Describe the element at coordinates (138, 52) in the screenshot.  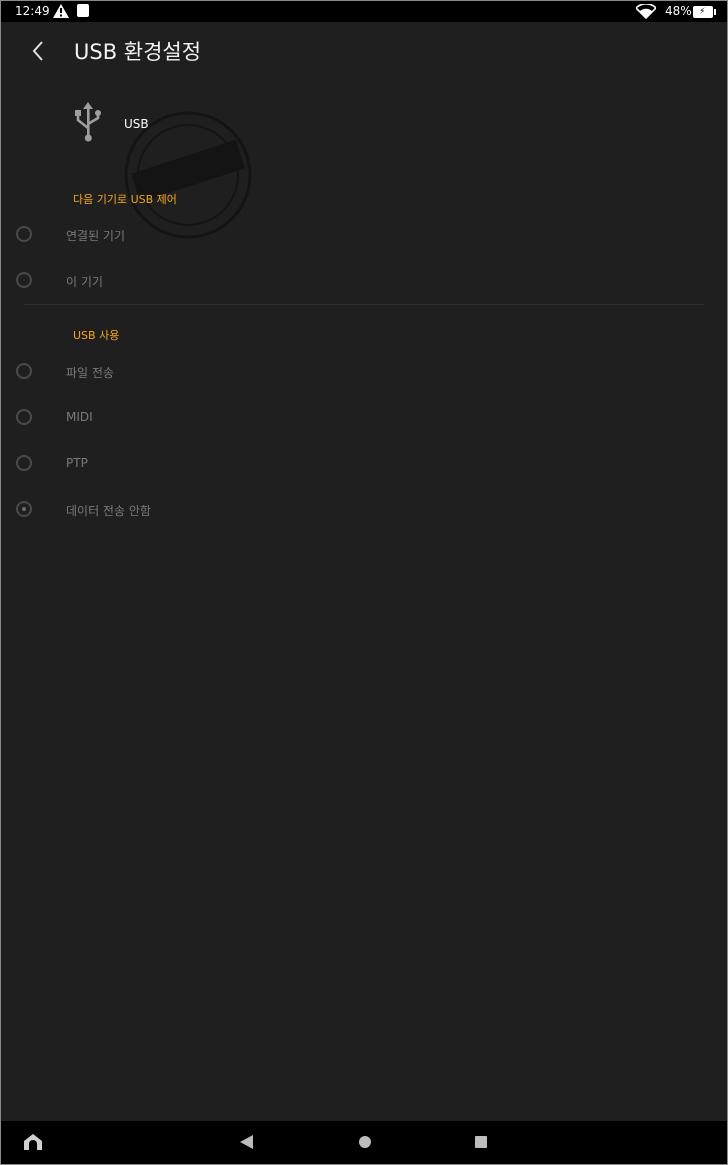
I see `page-title: USB 환경설정` at that location.